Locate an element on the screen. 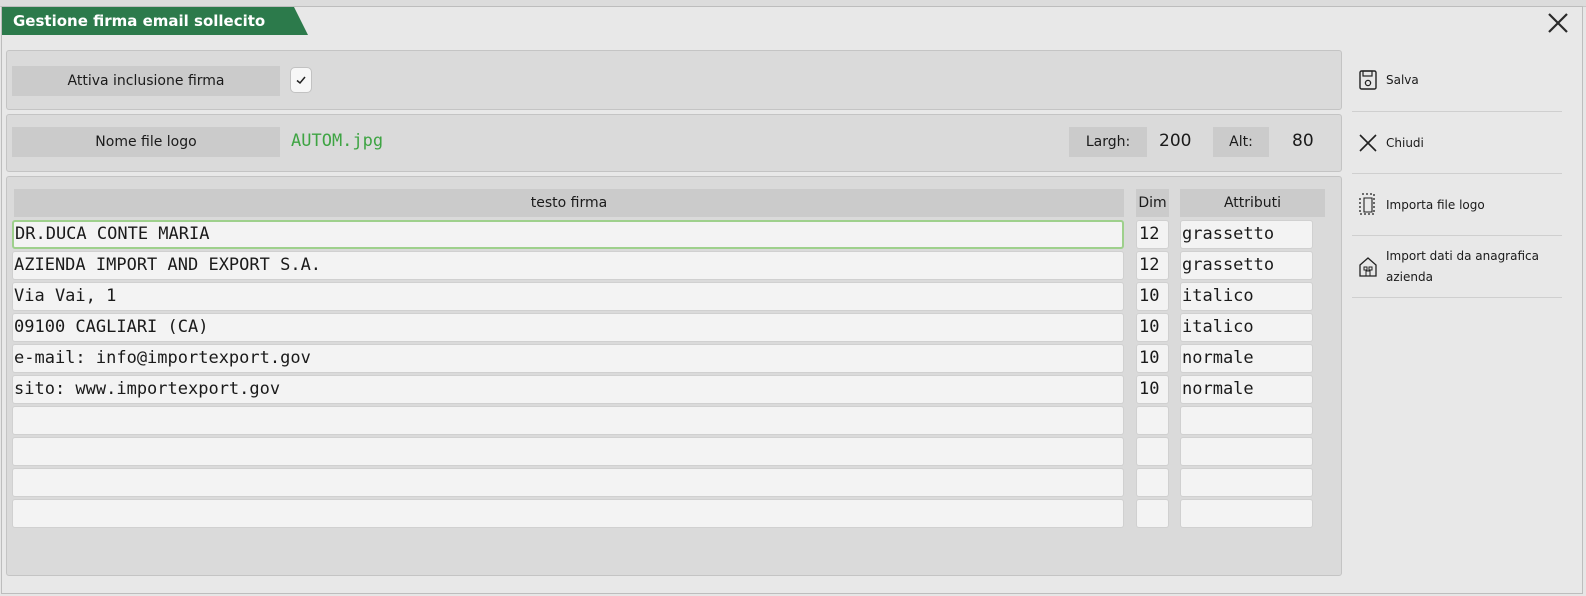 Image resolution: width=1586 pixels, height=596 pixels. logo-file-label: Nome file logo is located at coordinates (146, 142).